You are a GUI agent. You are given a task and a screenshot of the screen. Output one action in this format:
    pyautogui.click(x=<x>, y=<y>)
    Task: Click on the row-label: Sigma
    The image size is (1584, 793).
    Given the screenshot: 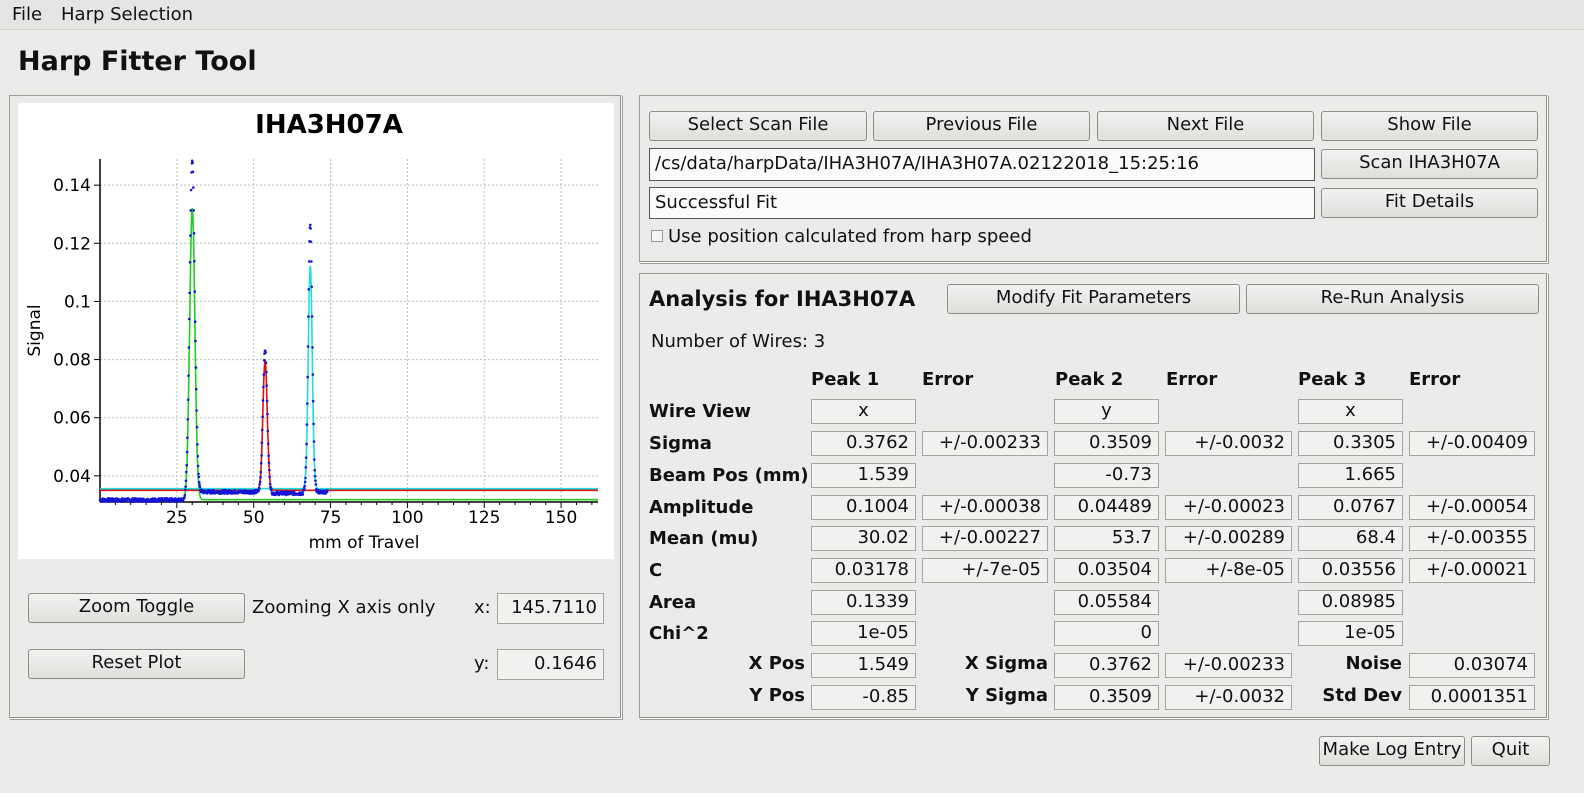 What is the action you would take?
    pyautogui.click(x=680, y=443)
    